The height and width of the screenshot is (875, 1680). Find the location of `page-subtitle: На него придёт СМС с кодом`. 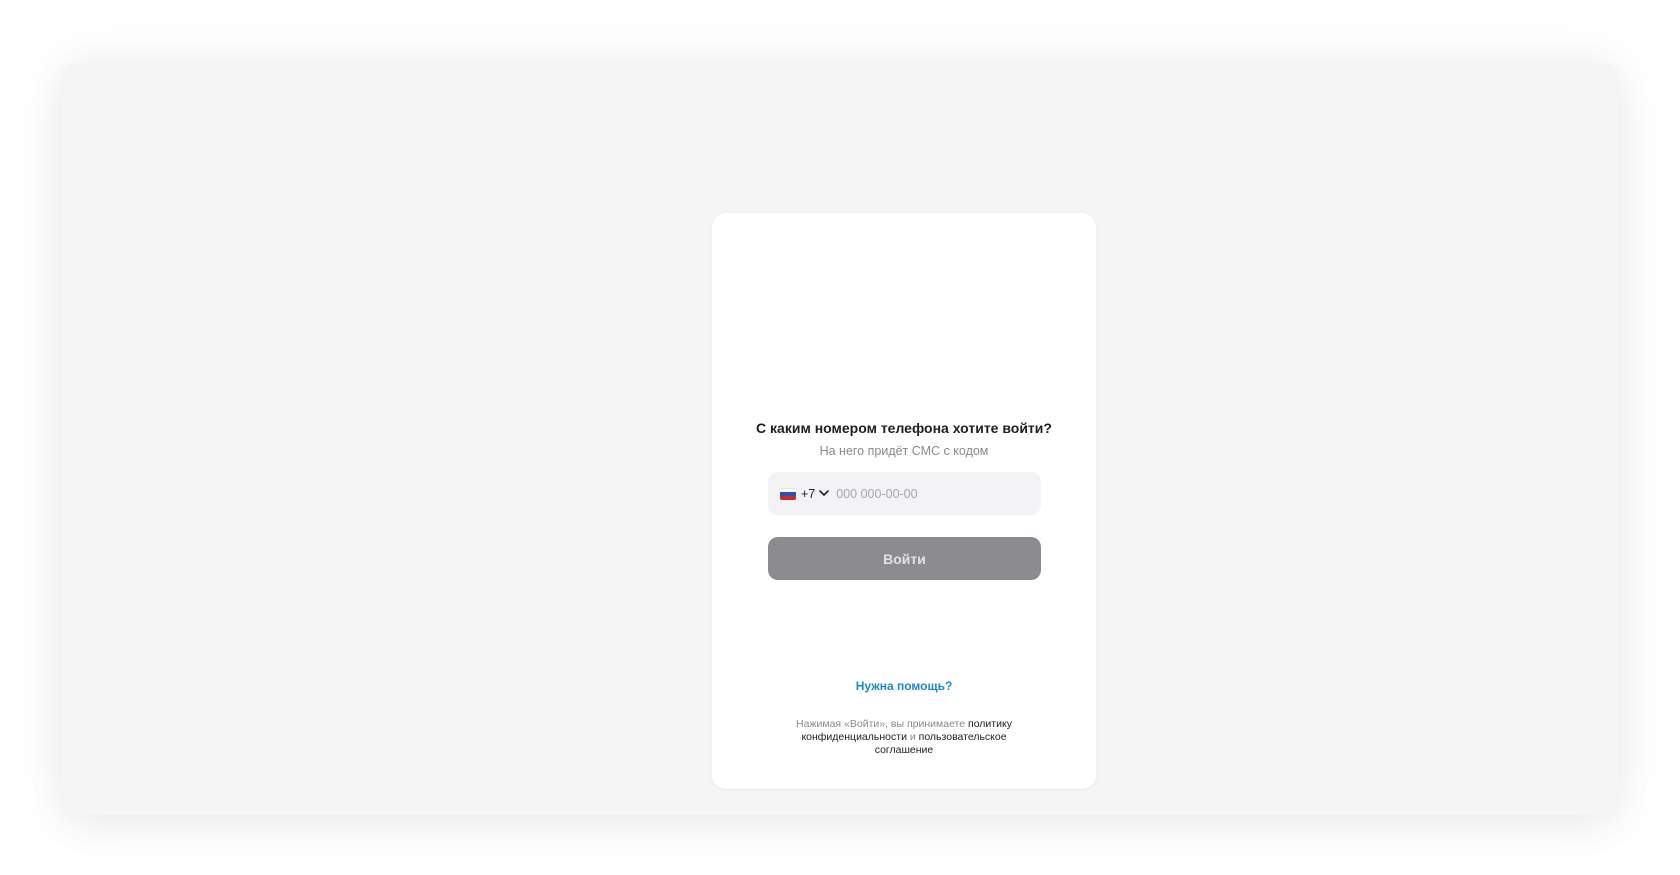

page-subtitle: На него придёт СМС с кодом is located at coordinates (904, 451).